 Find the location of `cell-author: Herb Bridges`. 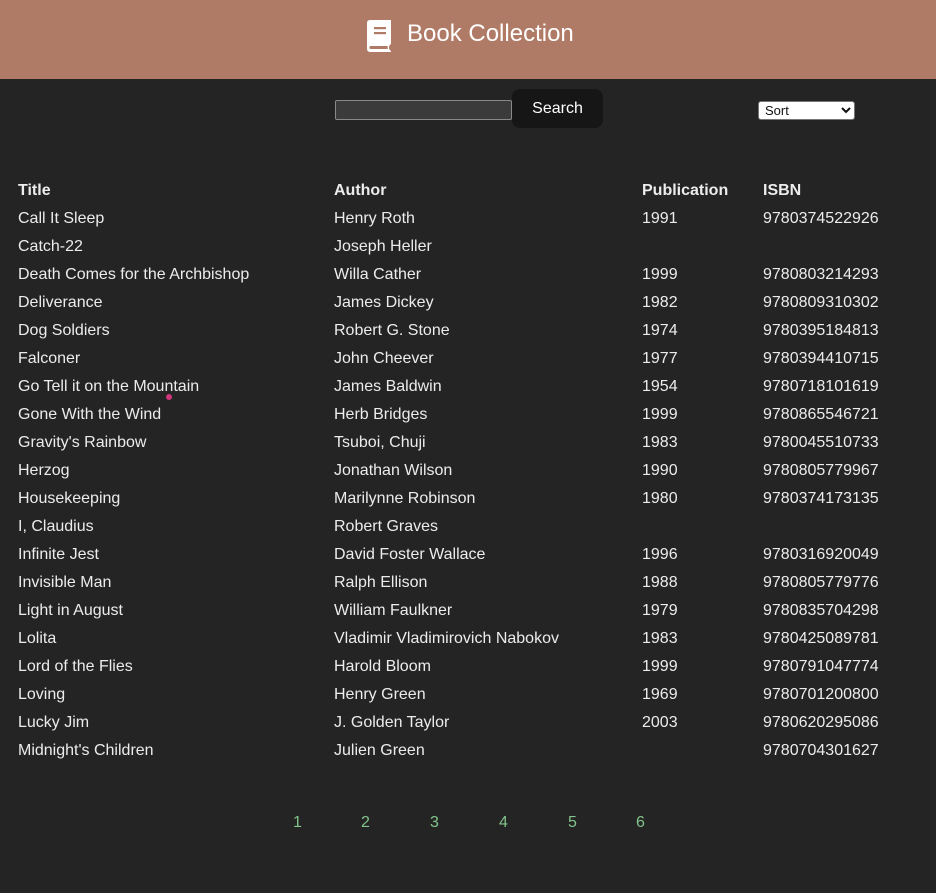

cell-author: Herb Bridges is located at coordinates (381, 414).